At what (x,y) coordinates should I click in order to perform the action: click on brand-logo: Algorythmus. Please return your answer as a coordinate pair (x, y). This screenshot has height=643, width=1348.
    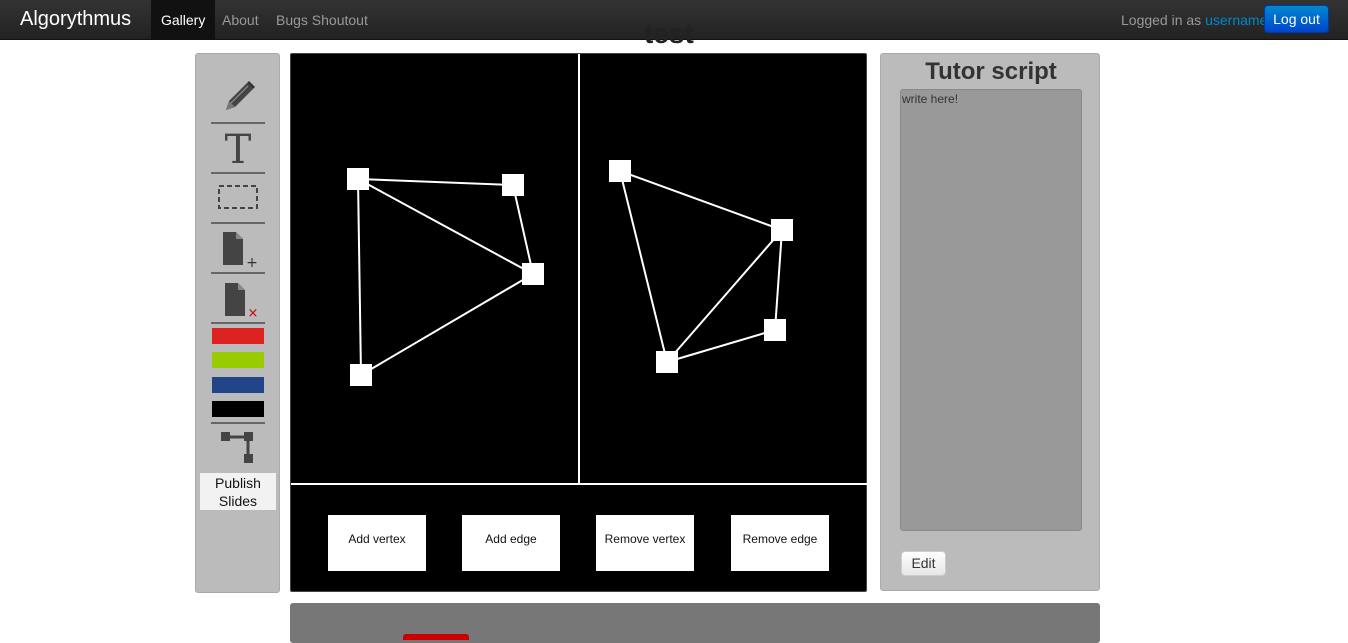
    Looking at the image, I should click on (75, 19).